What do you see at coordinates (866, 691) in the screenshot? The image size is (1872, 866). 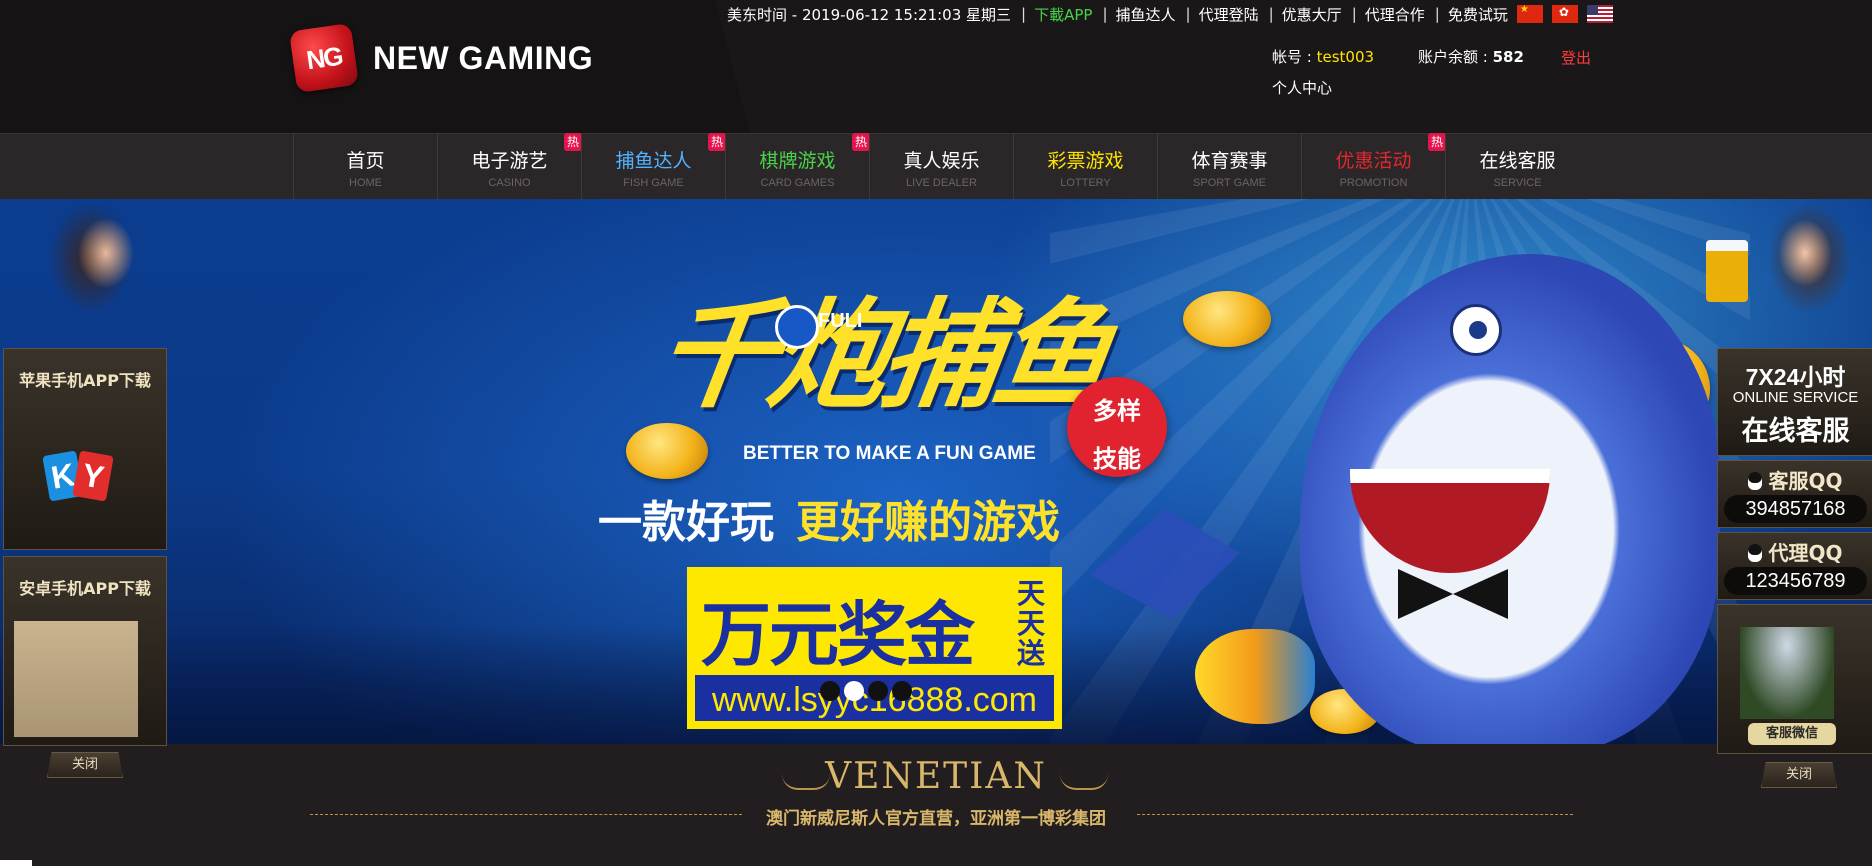 I see `slider-dots` at bounding box center [866, 691].